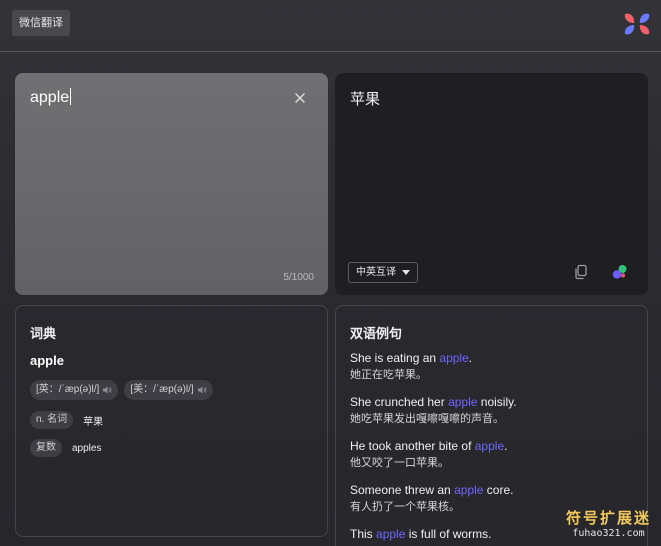  I want to click on chevron-down-icon, so click(406, 272).